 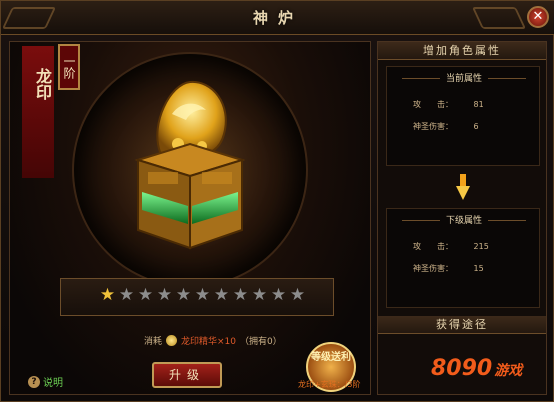 I want to click on current-stat-row: 攻 击： 81, so click(x=448, y=104).